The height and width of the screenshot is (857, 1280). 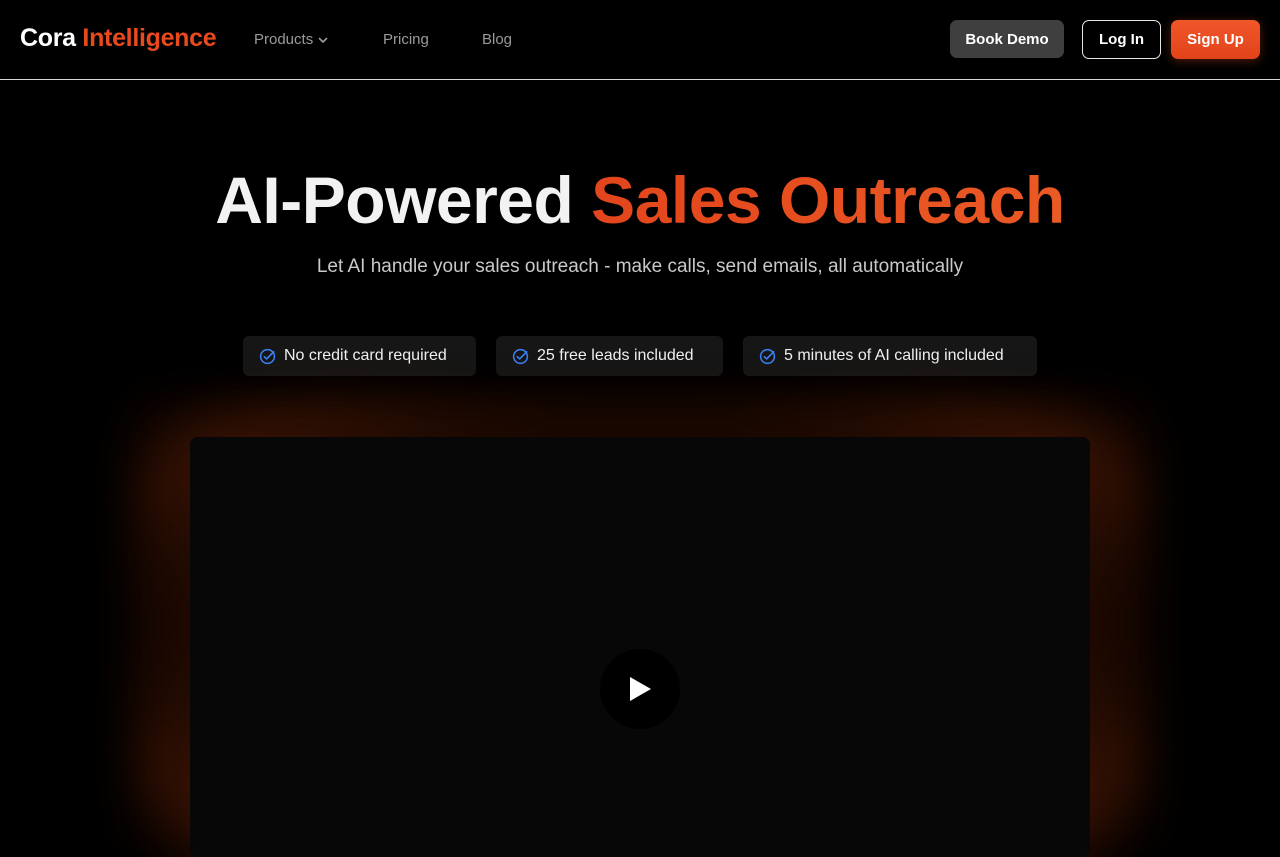 I want to click on brand-name-accent: Intelligence, so click(x=149, y=38).